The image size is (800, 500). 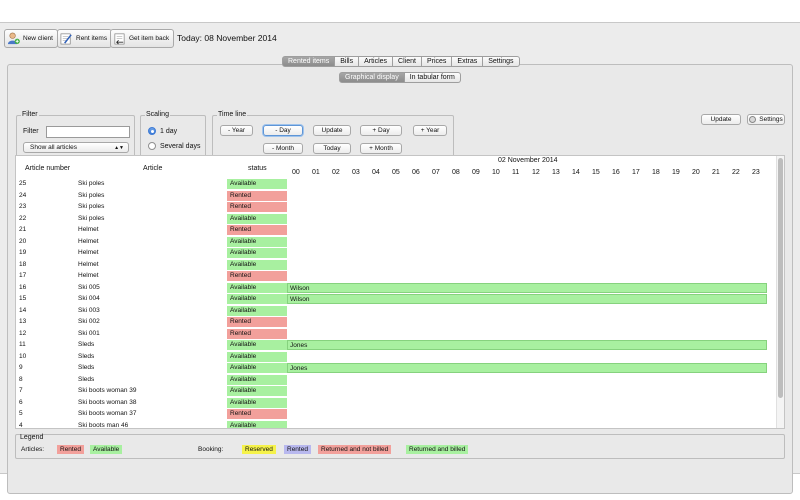 I want to click on select-arrows-icon: ▲▼, so click(x=119, y=148).